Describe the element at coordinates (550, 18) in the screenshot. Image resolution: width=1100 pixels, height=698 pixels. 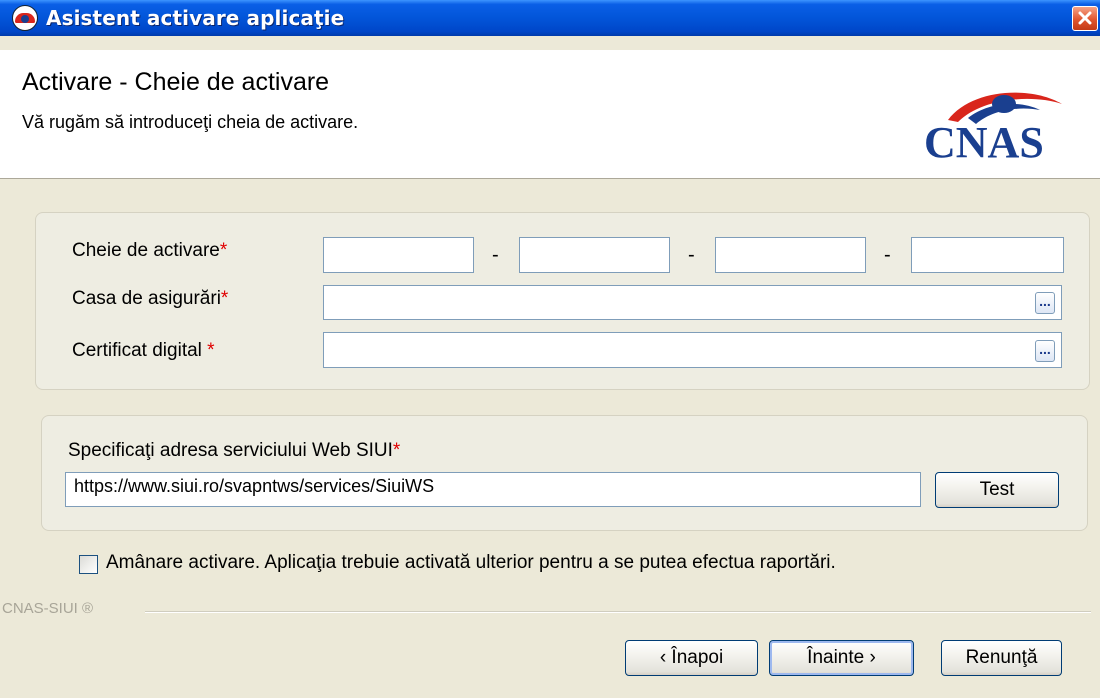
I see `title-bar: Asistent activare aplicaţie` at that location.